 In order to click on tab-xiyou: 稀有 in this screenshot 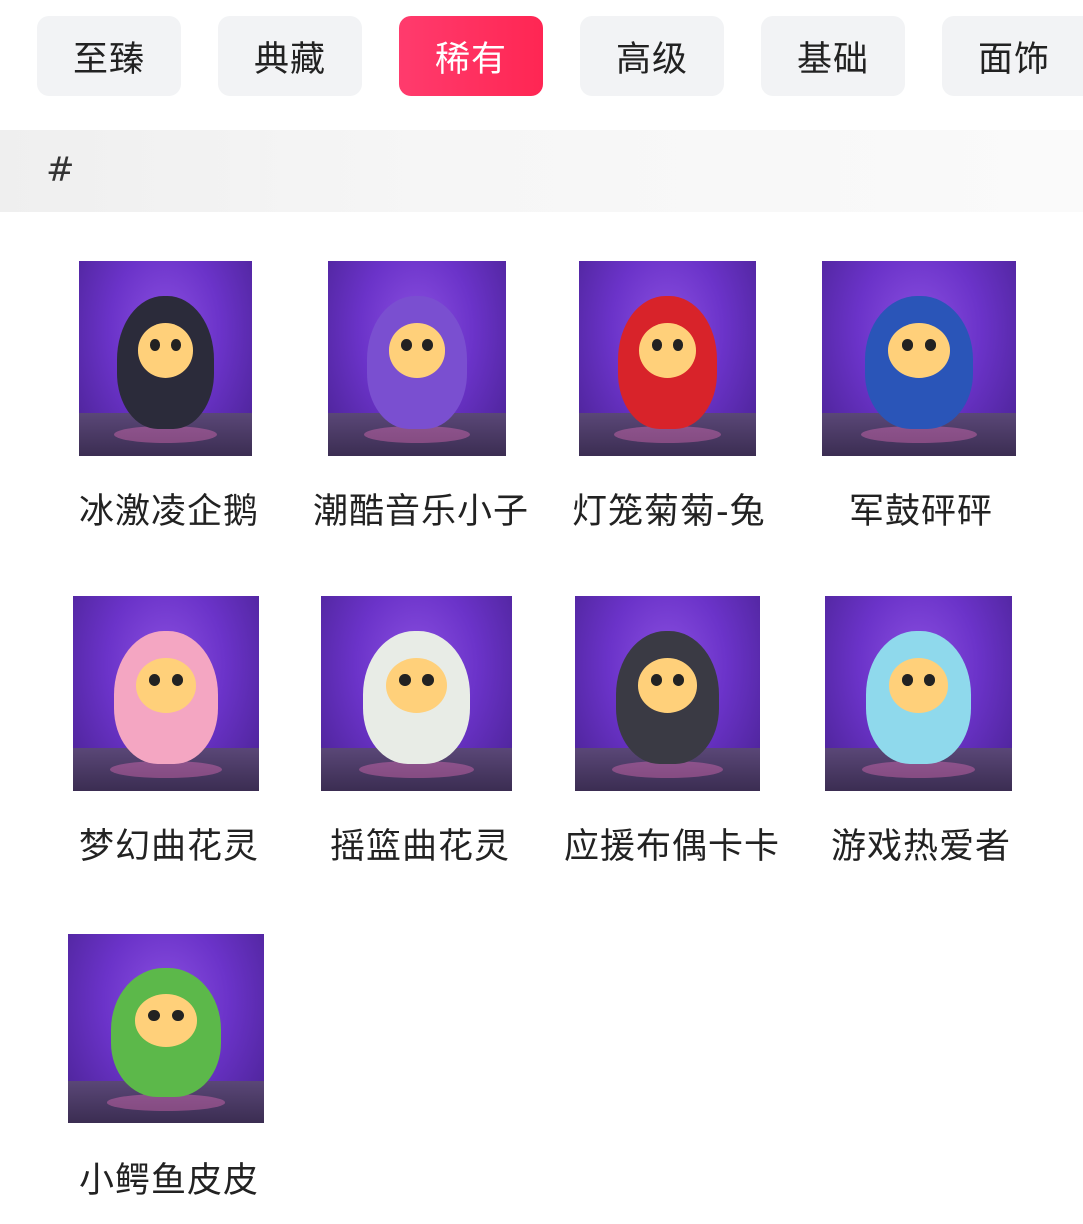, I will do `click(471, 56)`.